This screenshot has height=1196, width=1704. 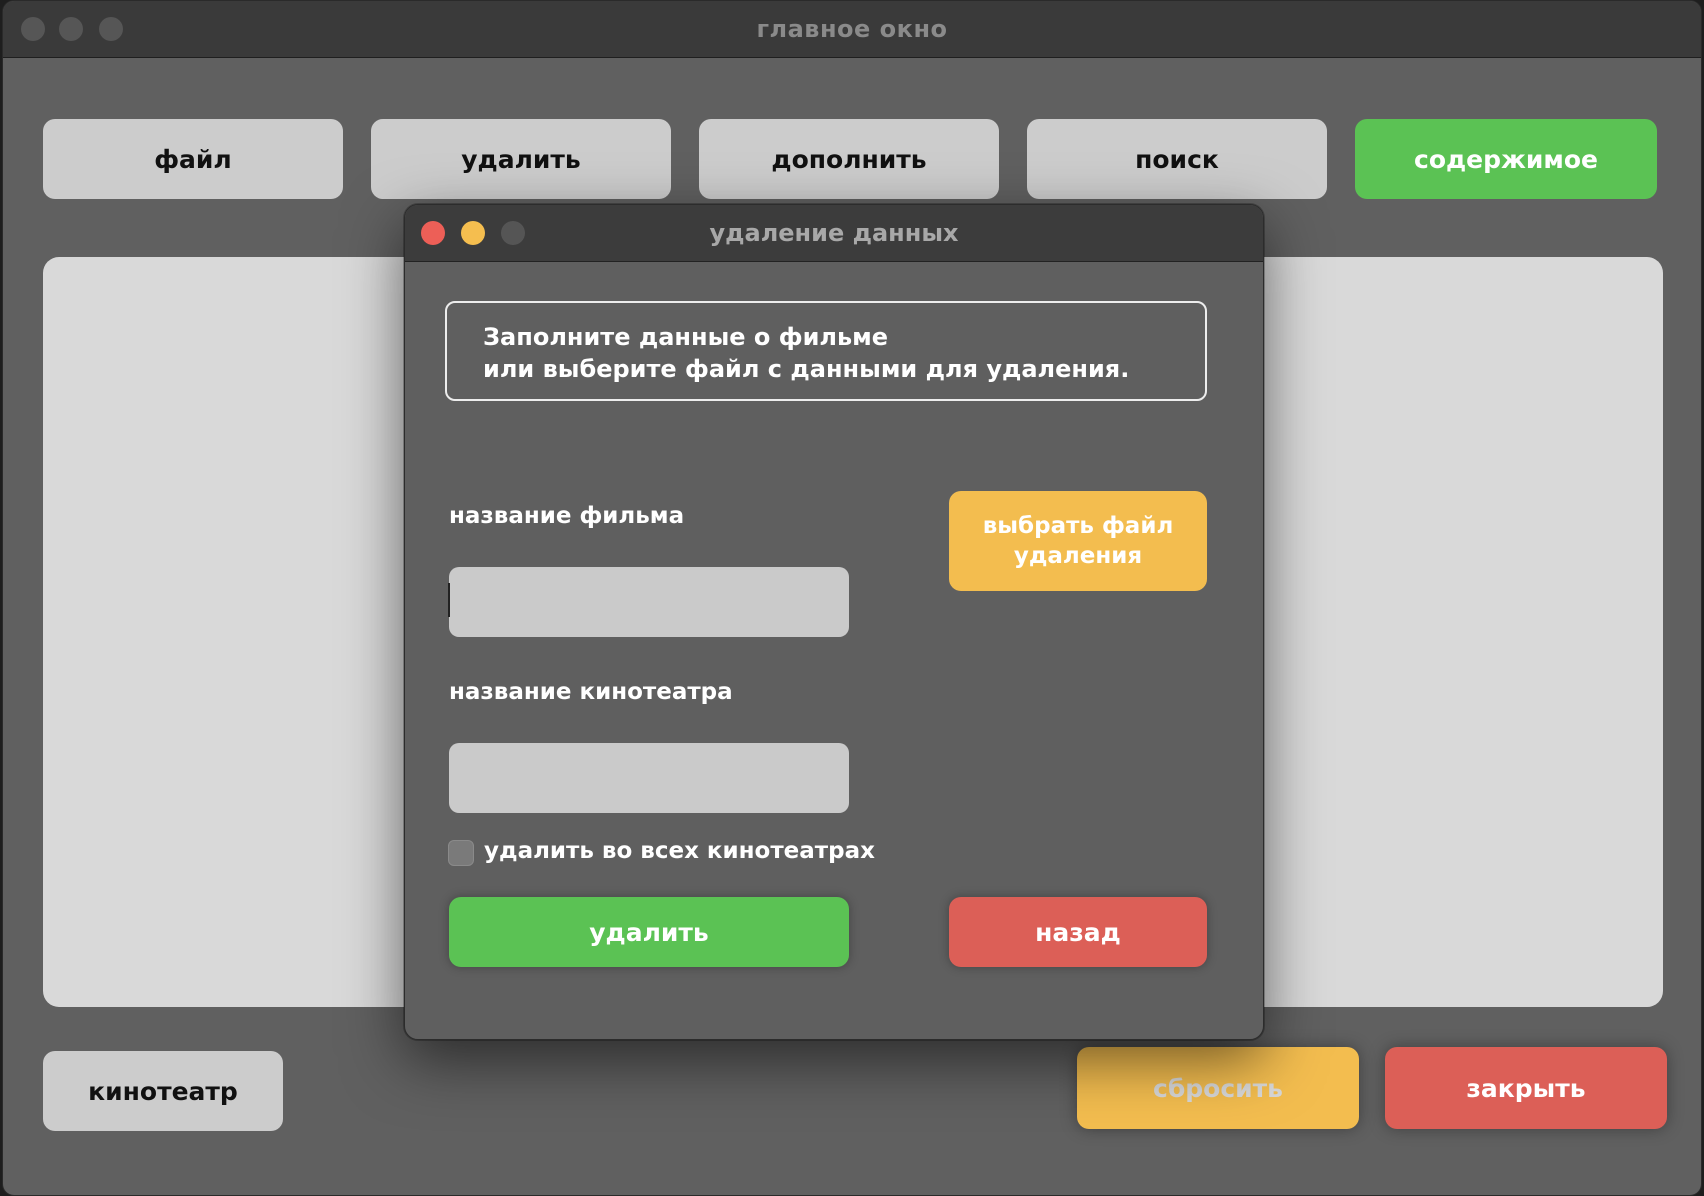 What do you see at coordinates (686, 337) in the screenshot?
I see `info-line-1: Заполните данные о фильме` at bounding box center [686, 337].